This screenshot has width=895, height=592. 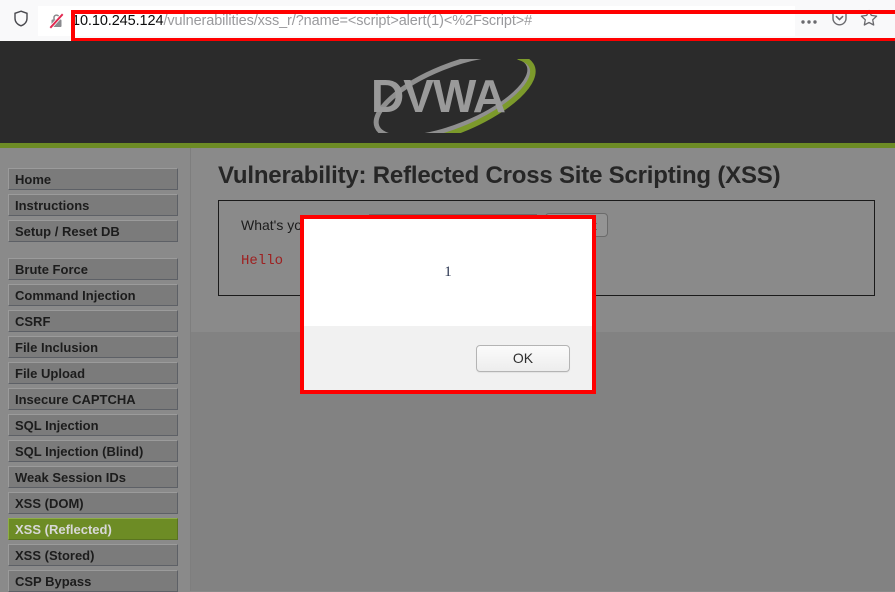 What do you see at coordinates (93, 451) in the screenshot?
I see `sidebar-item-sql-injection-blind: SQL Injection (Blind)` at bounding box center [93, 451].